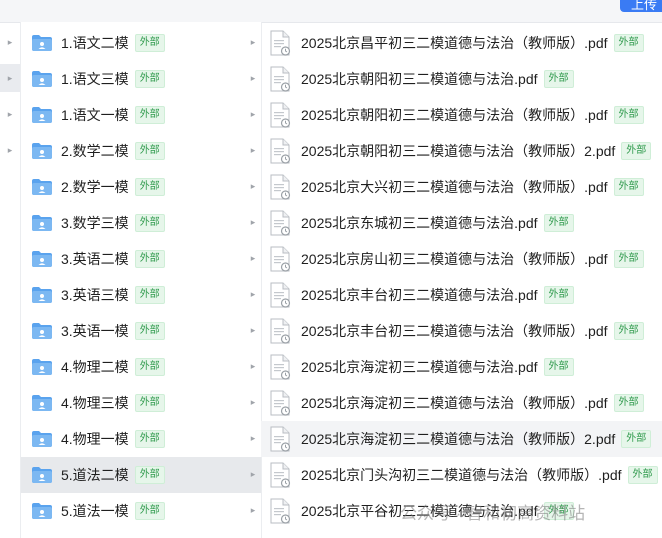 The height and width of the screenshot is (538, 662). Describe the element at coordinates (461, 115) in the screenshot. I see `file-row: 2025北京朝阳初三二模道德与法治（教师版）.pdf 外部` at that location.